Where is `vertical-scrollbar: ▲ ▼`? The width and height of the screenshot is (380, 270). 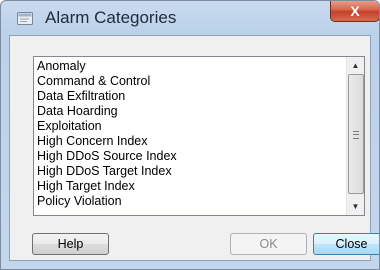
vertical-scrollbar: ▲ ▼ is located at coordinates (355, 136).